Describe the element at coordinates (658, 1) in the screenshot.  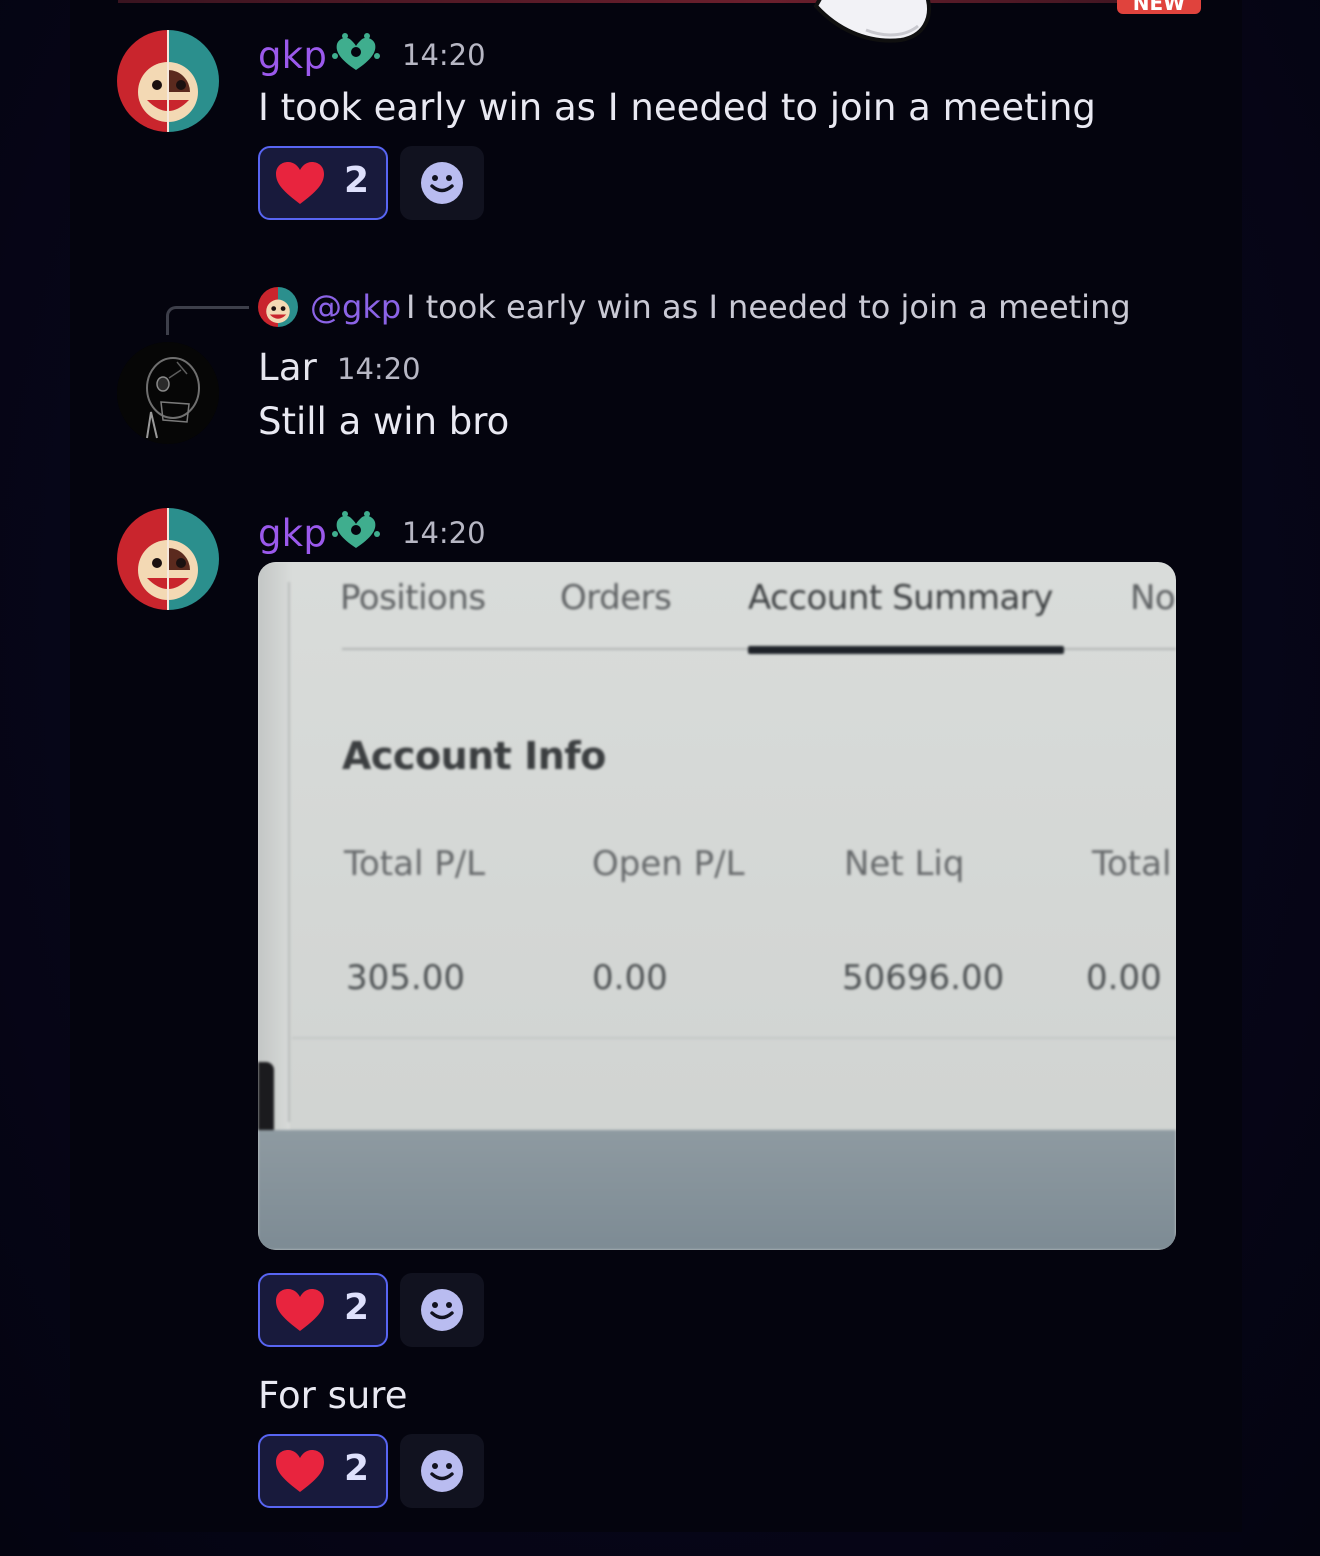
I see `new-messages-bar` at that location.